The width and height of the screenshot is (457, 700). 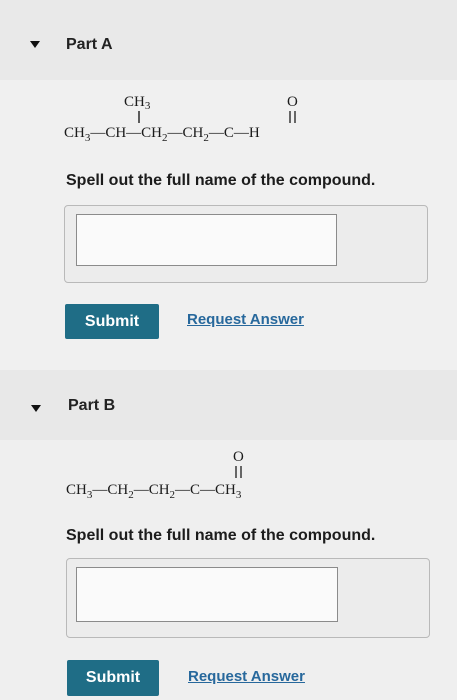 I want to click on part-a-title: Part A, so click(x=89, y=44).